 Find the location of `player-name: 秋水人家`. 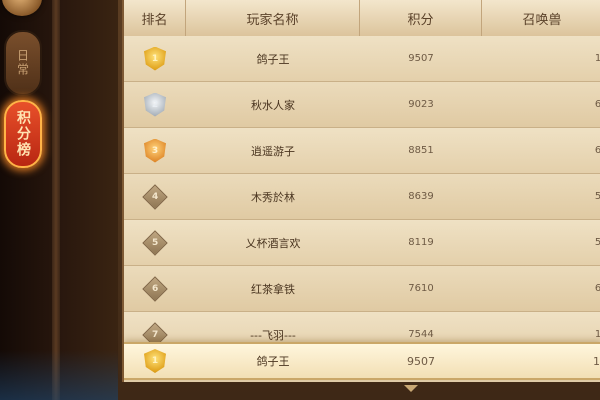

player-name: 秋水人家 is located at coordinates (273, 105).